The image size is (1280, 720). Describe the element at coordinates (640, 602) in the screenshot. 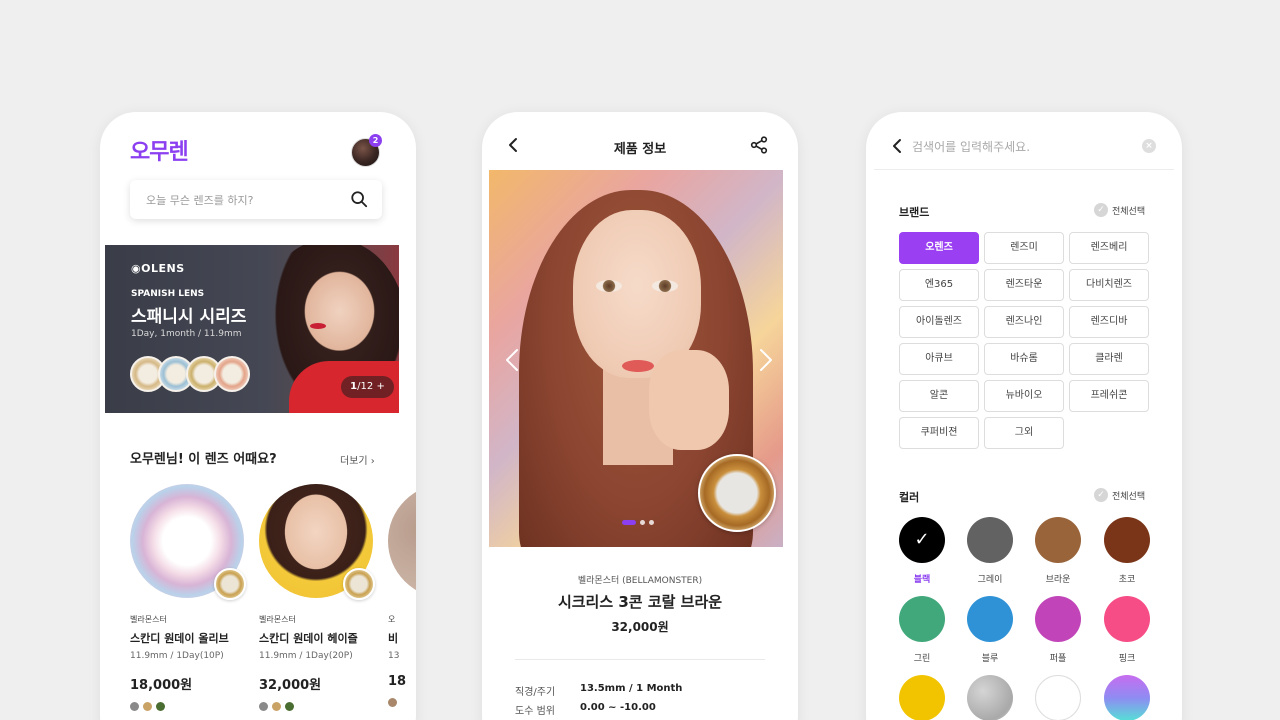

I see `product-name: 시크리스 3콘 코랄 브라운` at that location.